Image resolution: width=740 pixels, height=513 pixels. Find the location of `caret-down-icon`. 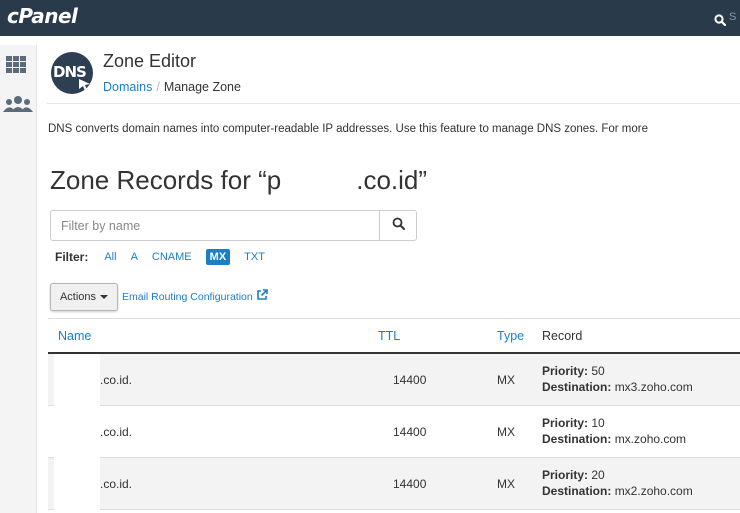

caret-down-icon is located at coordinates (104, 297).